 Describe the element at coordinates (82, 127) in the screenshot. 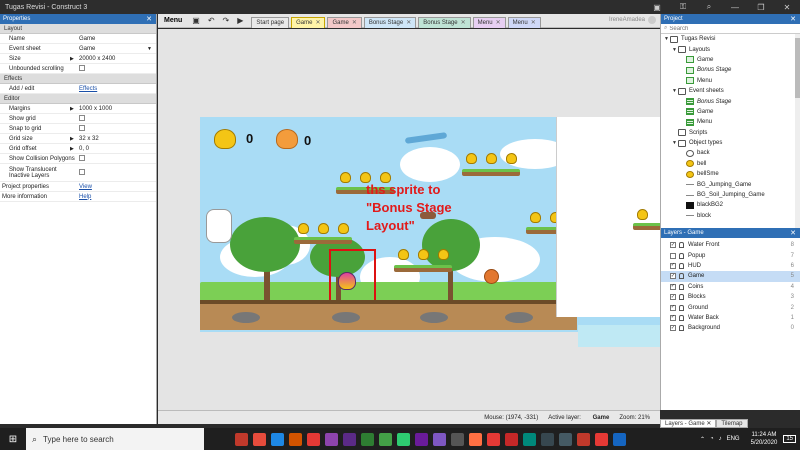

I see `snap-grid-checkbox` at that location.